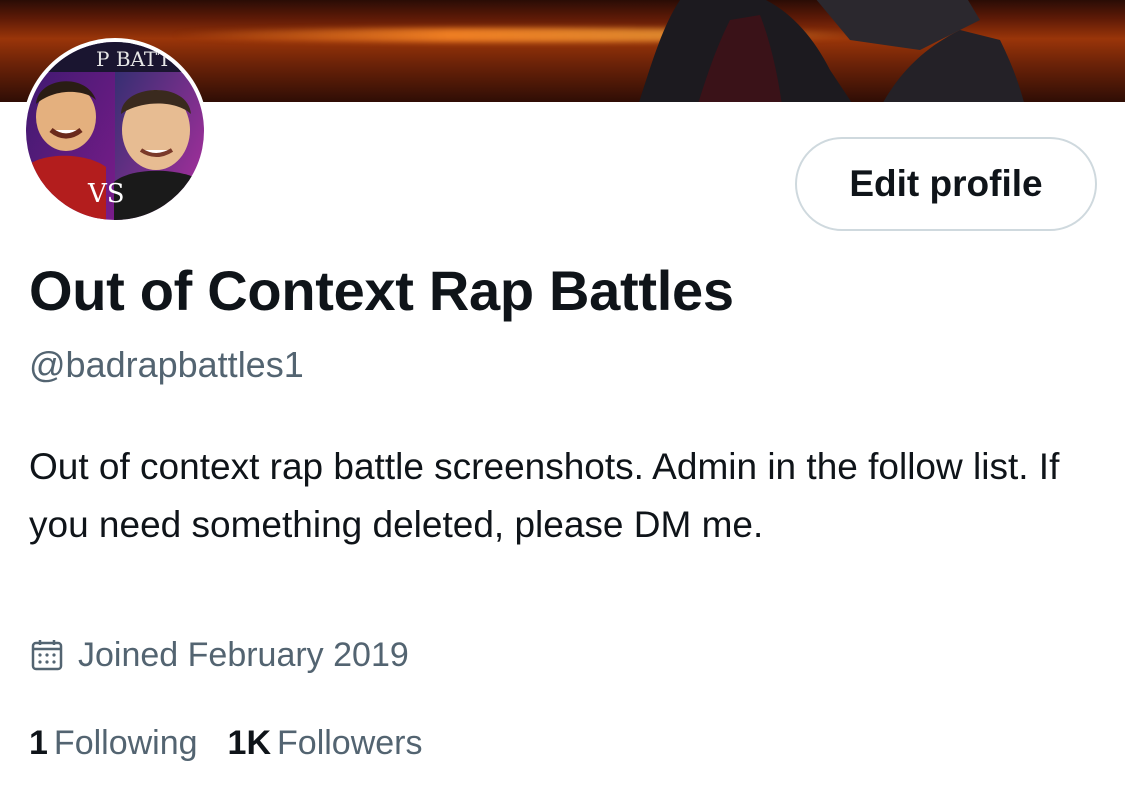  I want to click on followers-link: 1K Followers, so click(325, 743).